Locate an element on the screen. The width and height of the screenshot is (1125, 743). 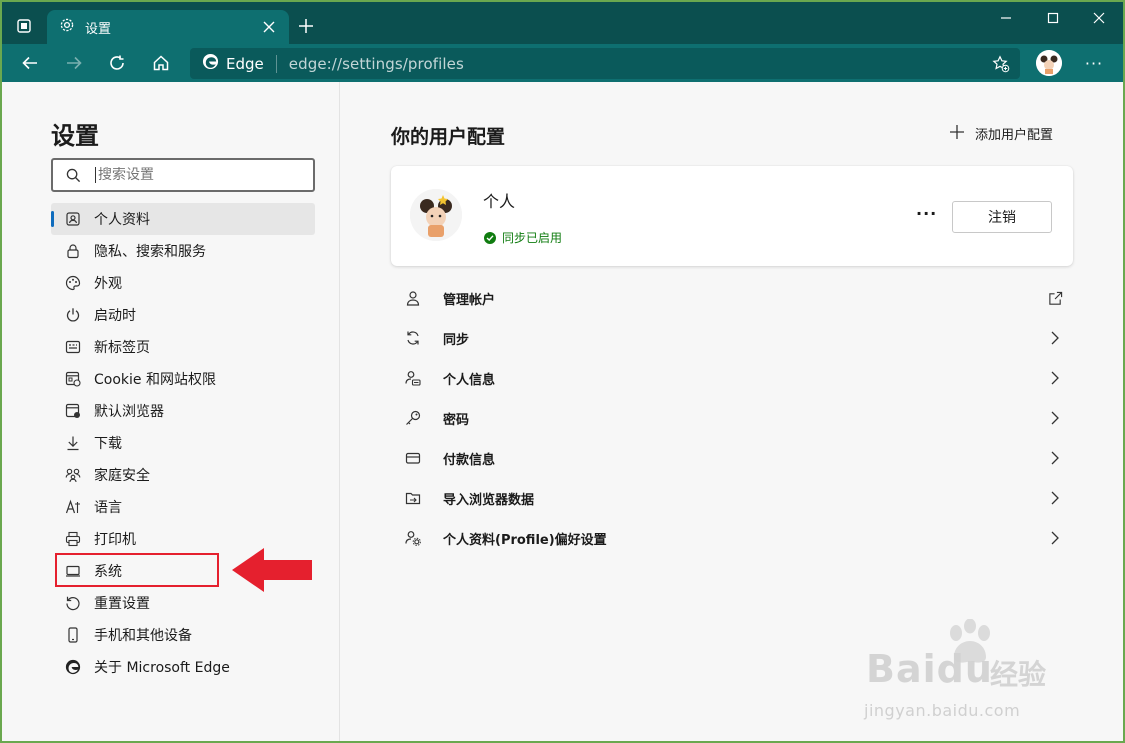
palette-icon is located at coordinates (73, 283).